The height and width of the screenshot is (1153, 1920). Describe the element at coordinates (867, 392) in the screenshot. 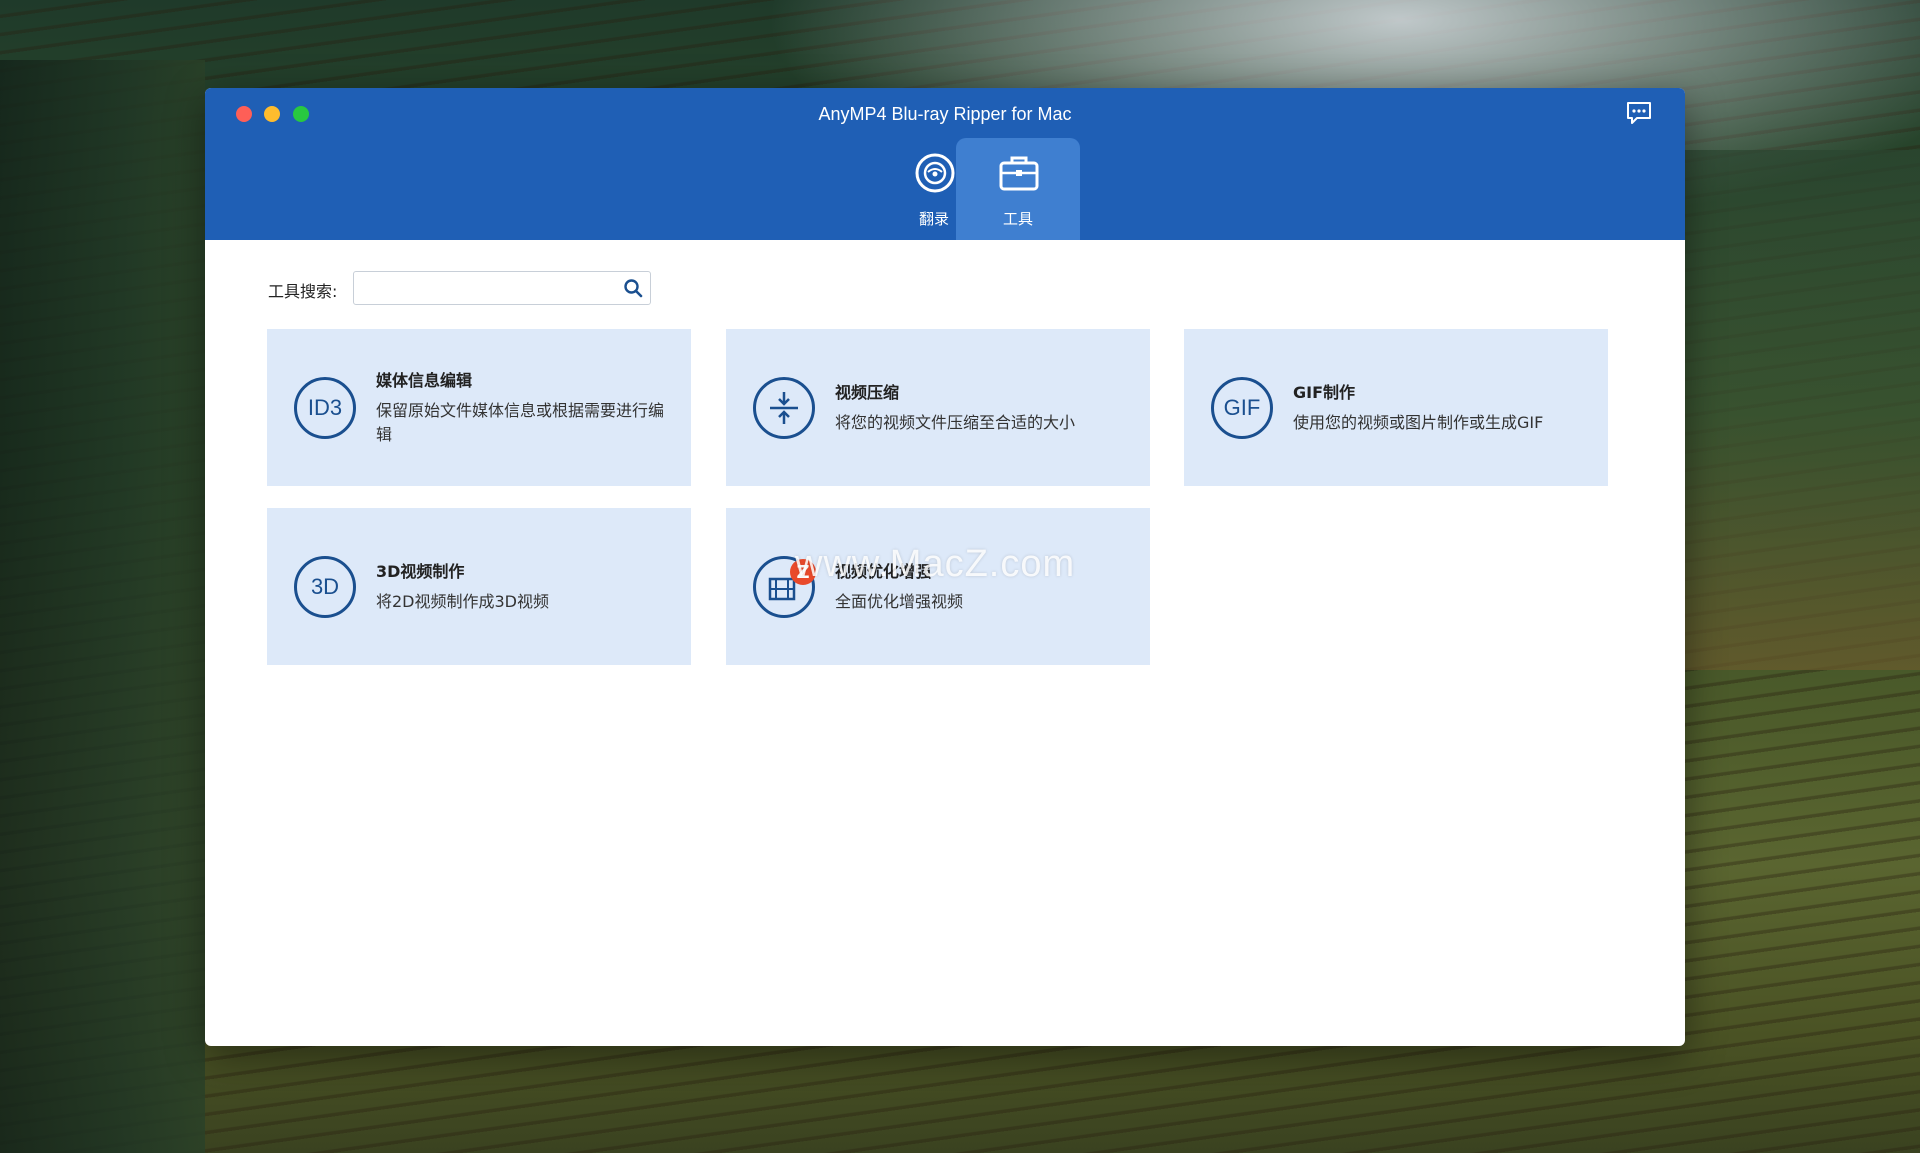

I see `tool-title: 视频压缩` at that location.